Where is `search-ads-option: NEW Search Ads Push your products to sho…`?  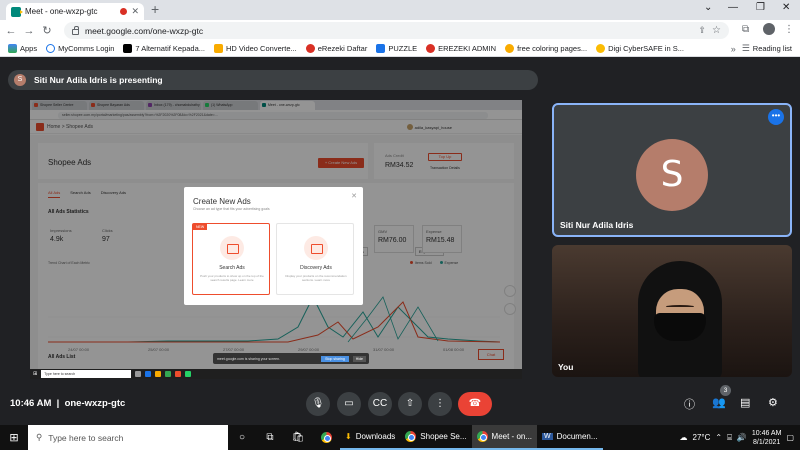
search-ads-option: NEW Search Ads Push your products to sho… is located at coordinates (231, 259).